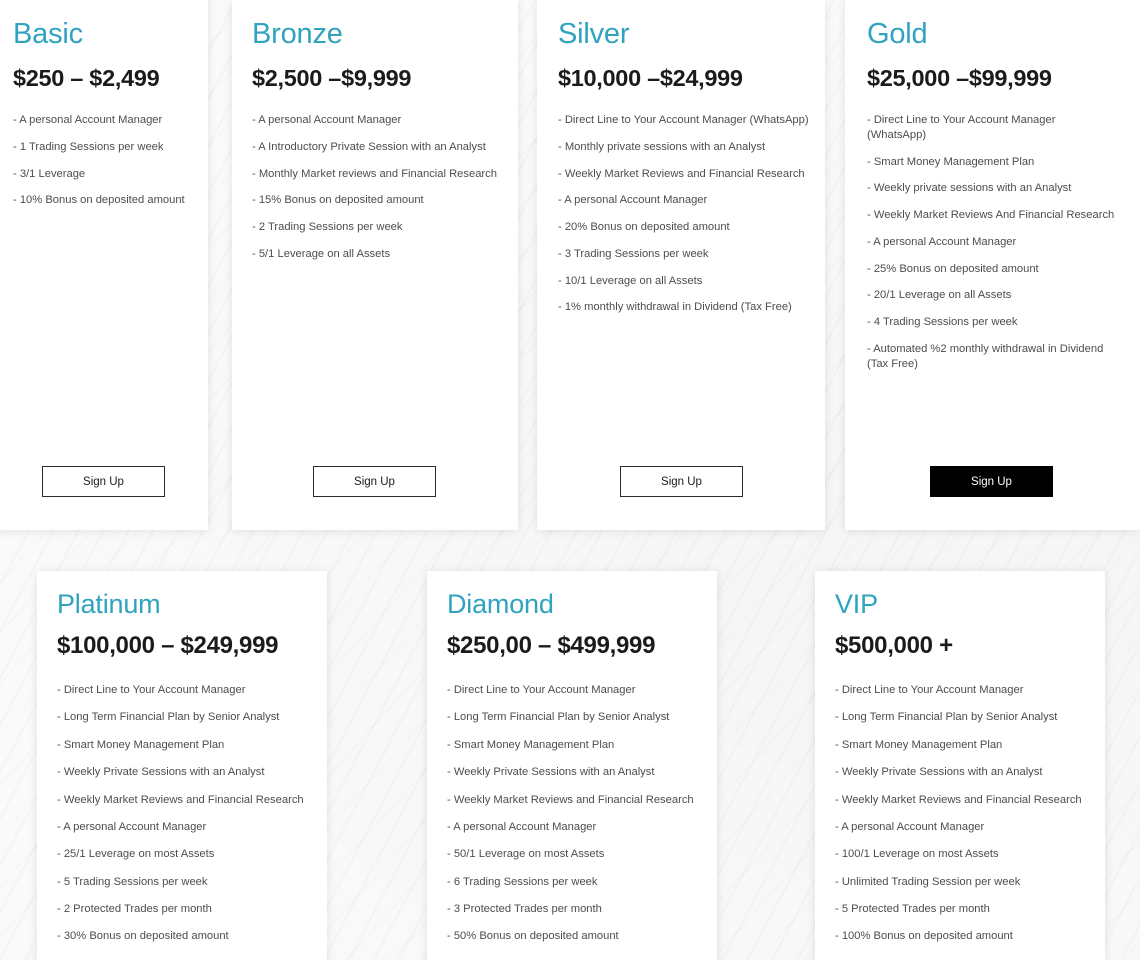  What do you see at coordinates (917, 854) in the screenshot?
I see `plan-feature-item: - 100/1 Leverage on most Assets` at bounding box center [917, 854].